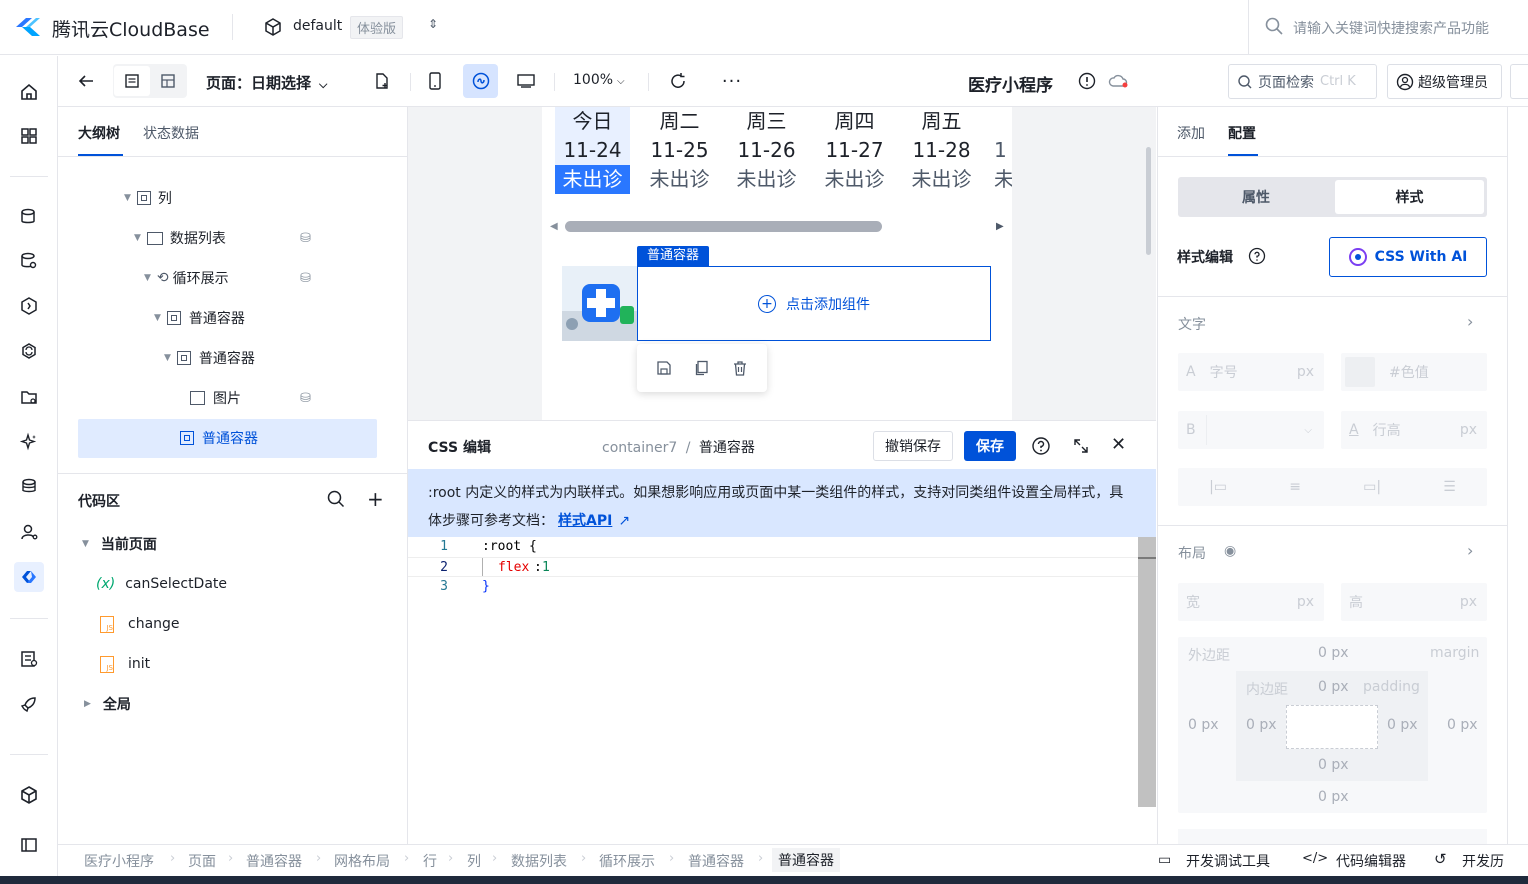 This screenshot has height=884, width=1528. What do you see at coordinates (624, 521) in the screenshot?
I see `external-link-icon: ↗` at bounding box center [624, 521].